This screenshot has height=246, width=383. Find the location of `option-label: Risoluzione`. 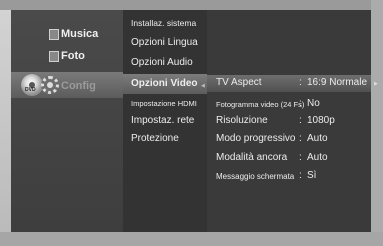

option-label: Risoluzione is located at coordinates (242, 120).